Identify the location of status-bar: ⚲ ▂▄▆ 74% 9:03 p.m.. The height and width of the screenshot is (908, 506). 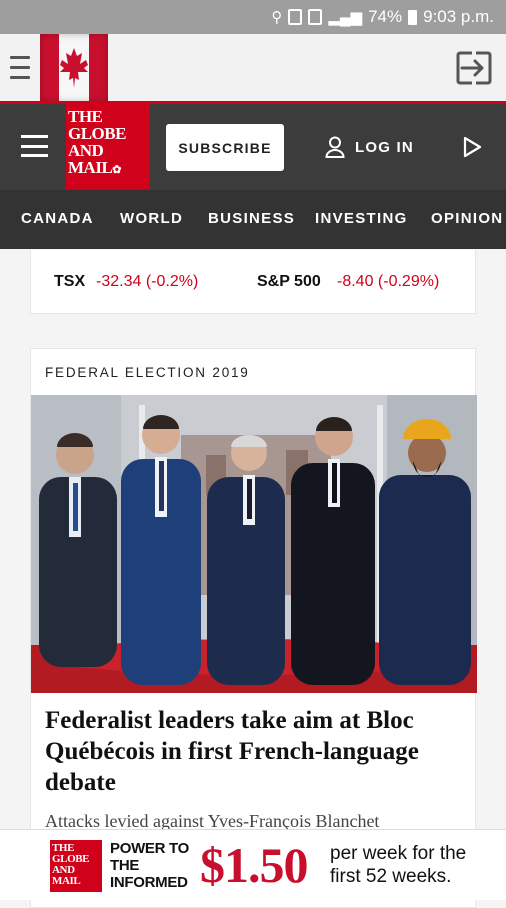
(253, 17).